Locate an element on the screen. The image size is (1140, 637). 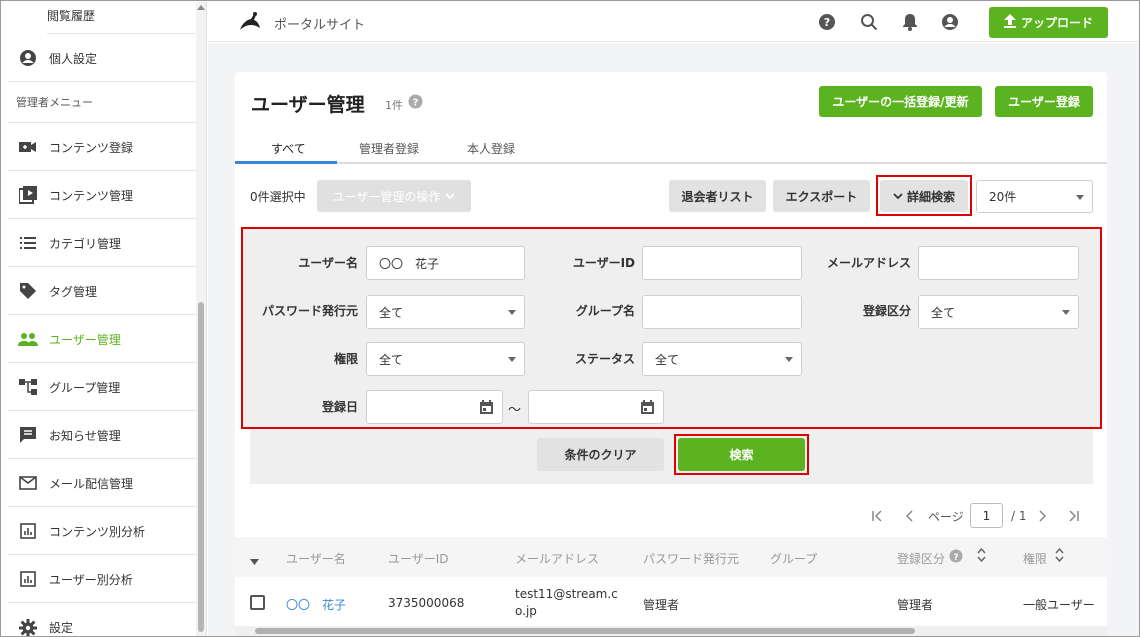
last-page-icon is located at coordinates (1074, 516).